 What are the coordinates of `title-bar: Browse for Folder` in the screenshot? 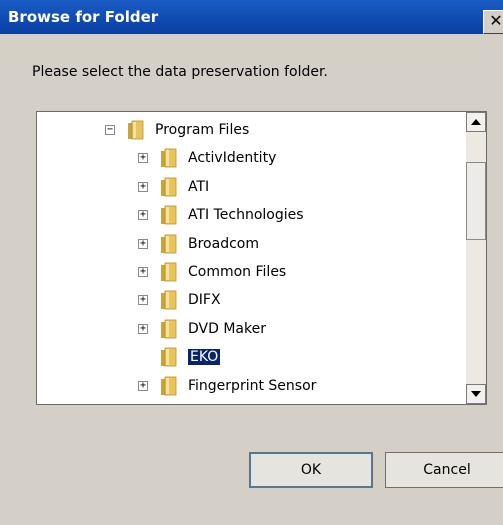 It's located at (251, 17).